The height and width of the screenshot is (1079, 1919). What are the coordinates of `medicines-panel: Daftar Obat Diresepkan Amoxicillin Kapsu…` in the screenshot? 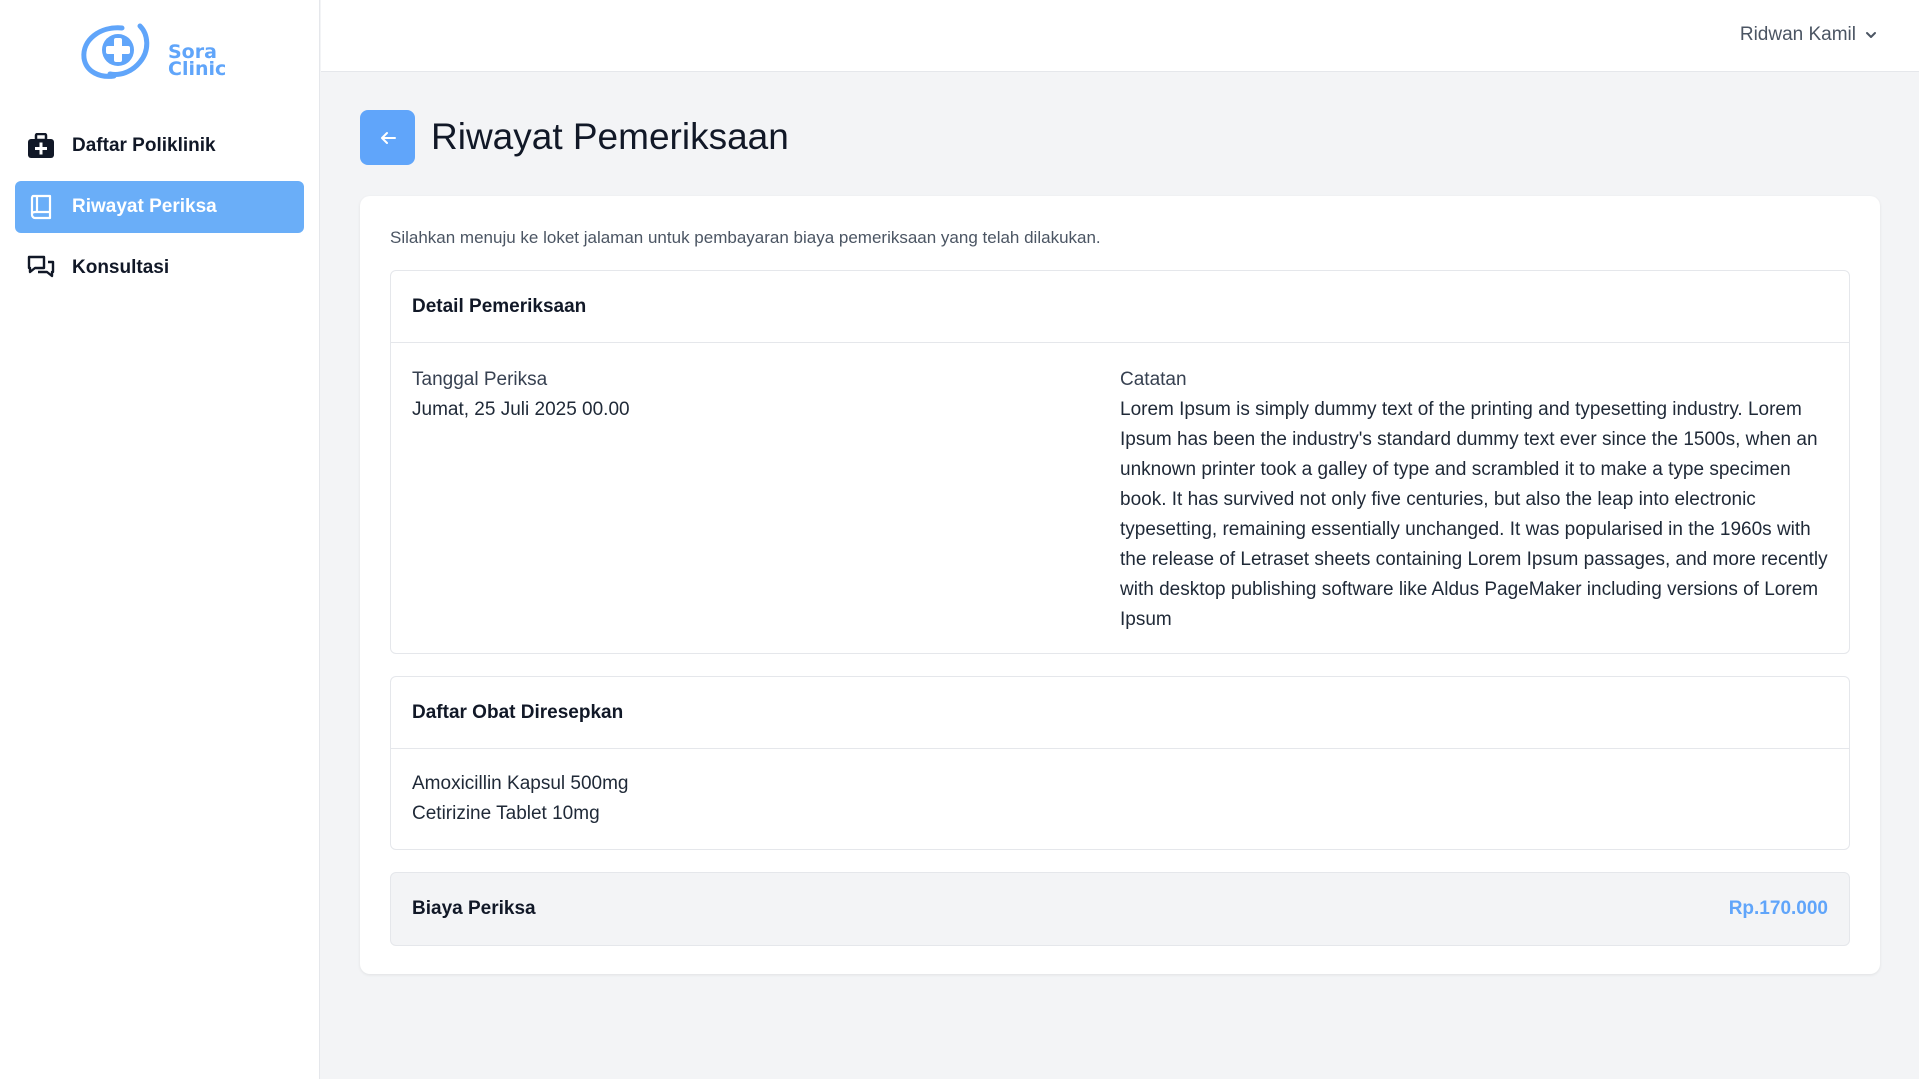 It's located at (1120, 763).